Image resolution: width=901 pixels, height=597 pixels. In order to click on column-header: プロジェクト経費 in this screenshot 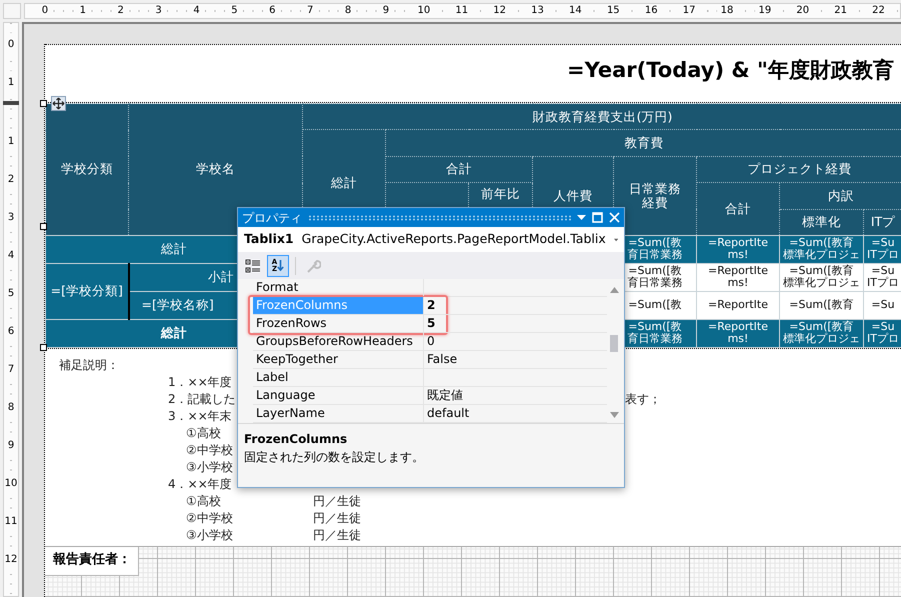, I will do `click(798, 169)`.